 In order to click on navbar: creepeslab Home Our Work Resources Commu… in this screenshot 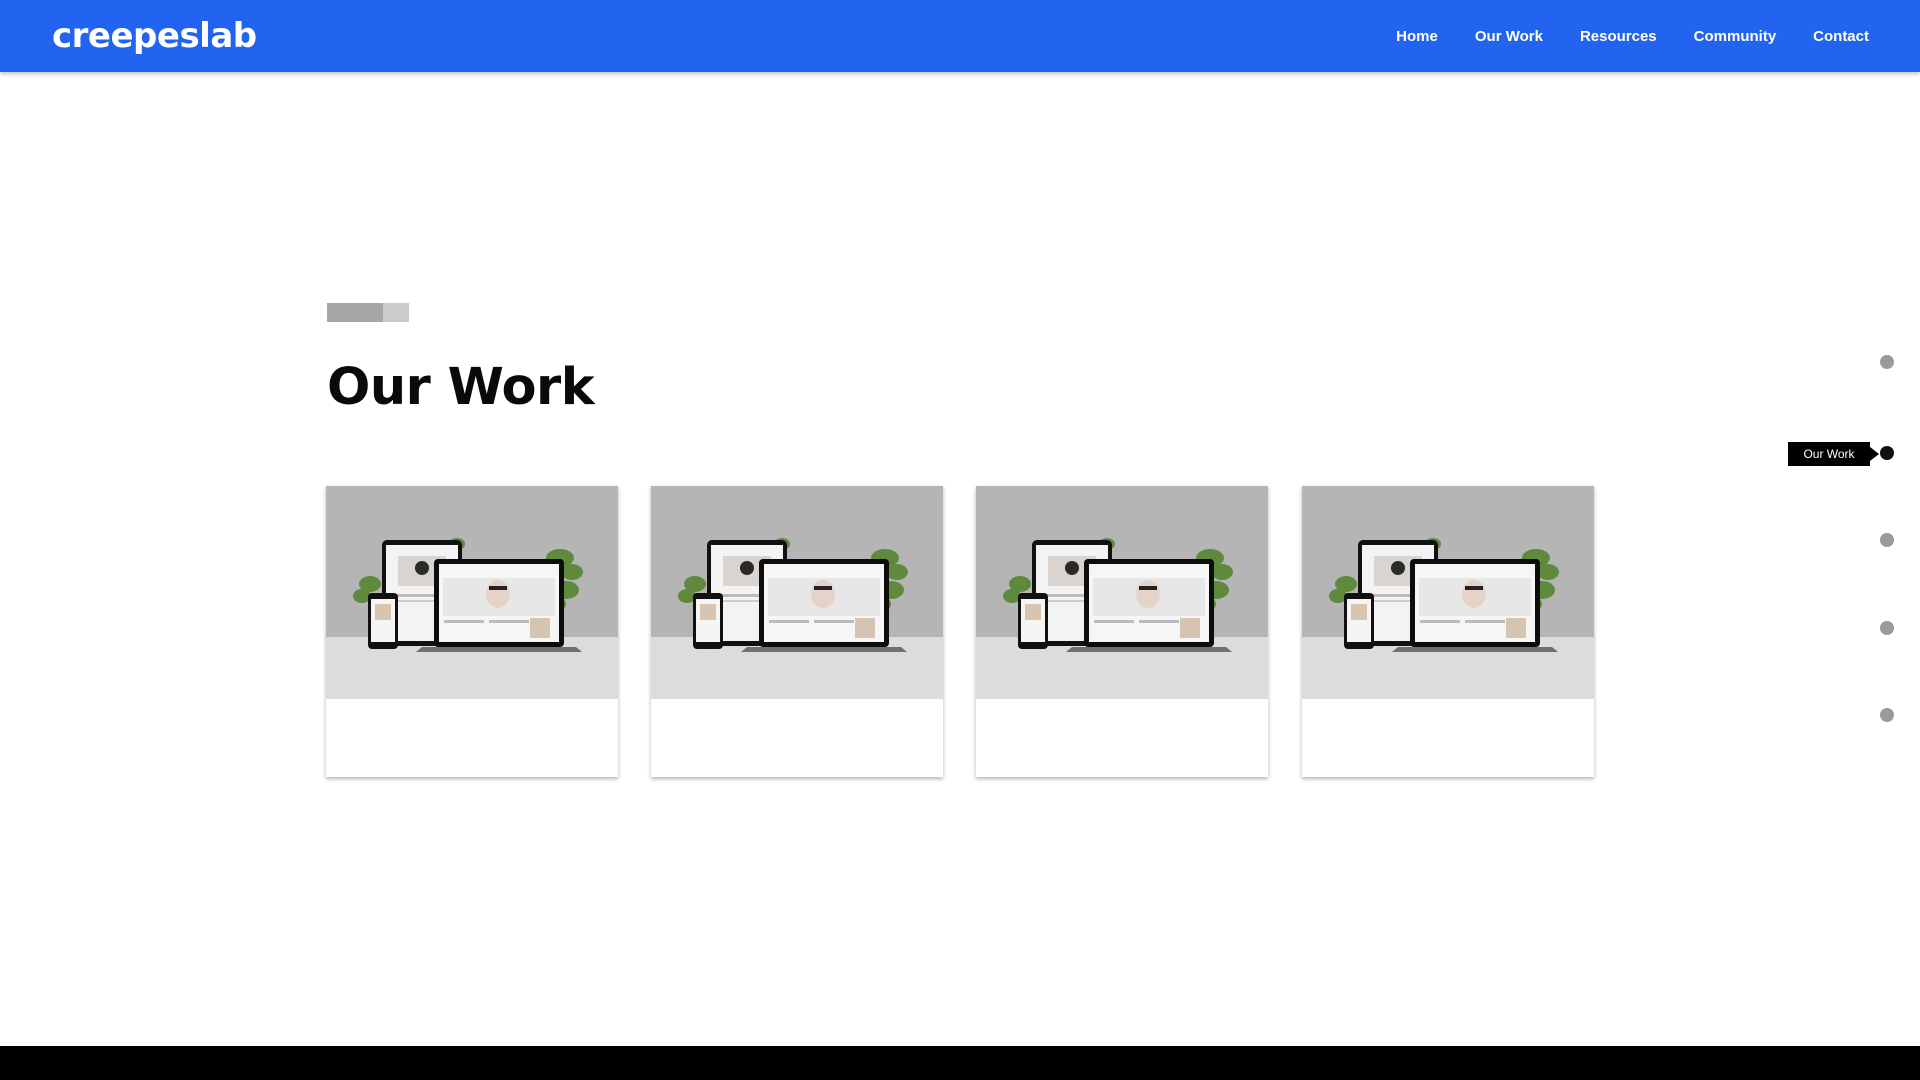, I will do `click(960, 36)`.